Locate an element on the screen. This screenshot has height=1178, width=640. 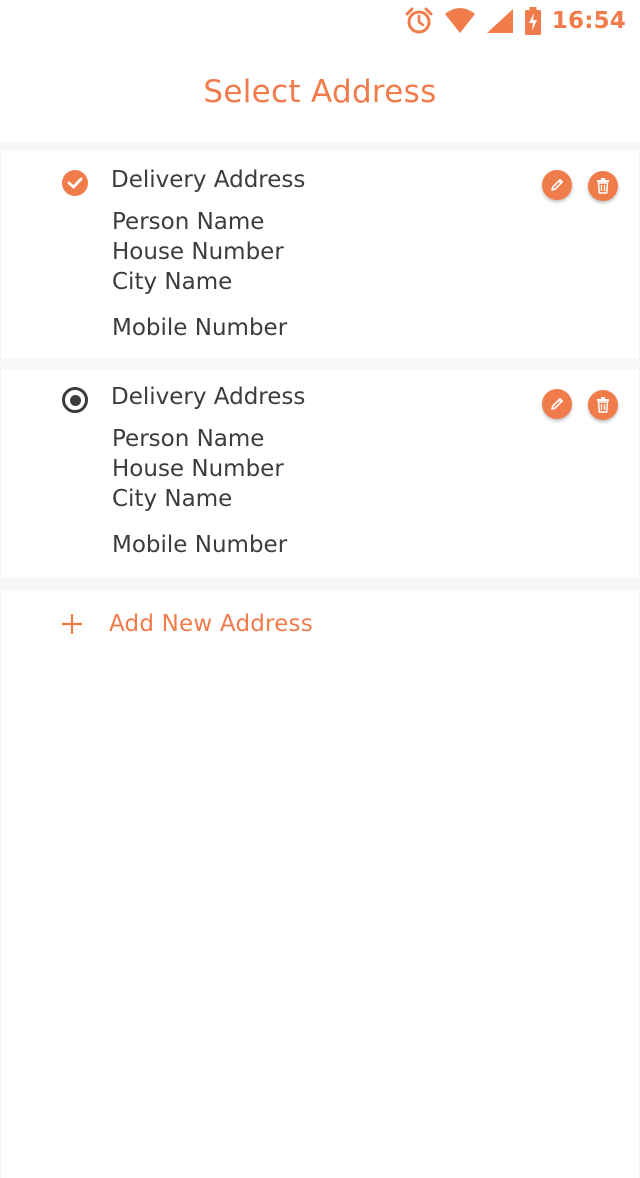
wifi-icon is located at coordinates (460, 21).